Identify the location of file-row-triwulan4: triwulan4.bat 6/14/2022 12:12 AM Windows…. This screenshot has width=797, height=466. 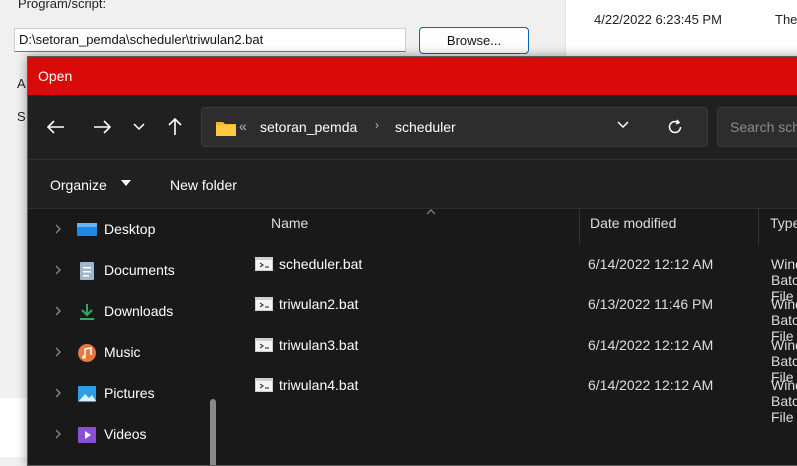
(512, 397).